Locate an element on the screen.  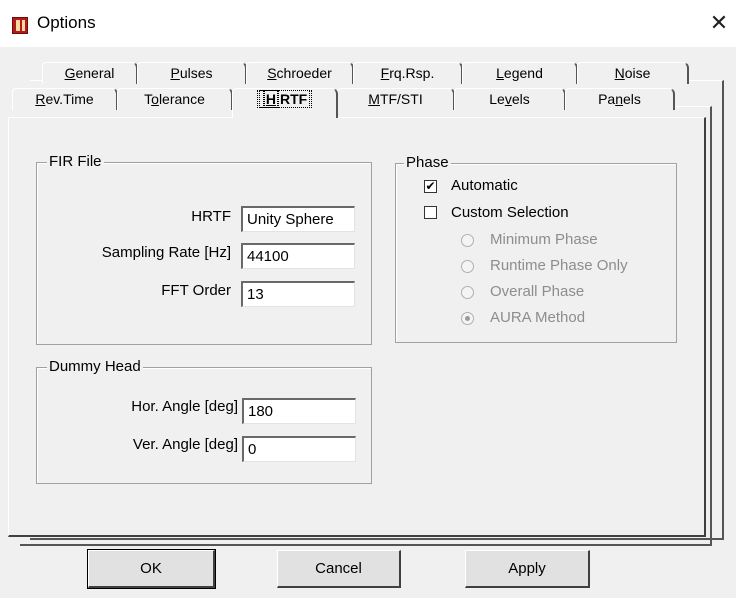
hor-angle-label: Hor. Angle [deg] is located at coordinates (184, 406).